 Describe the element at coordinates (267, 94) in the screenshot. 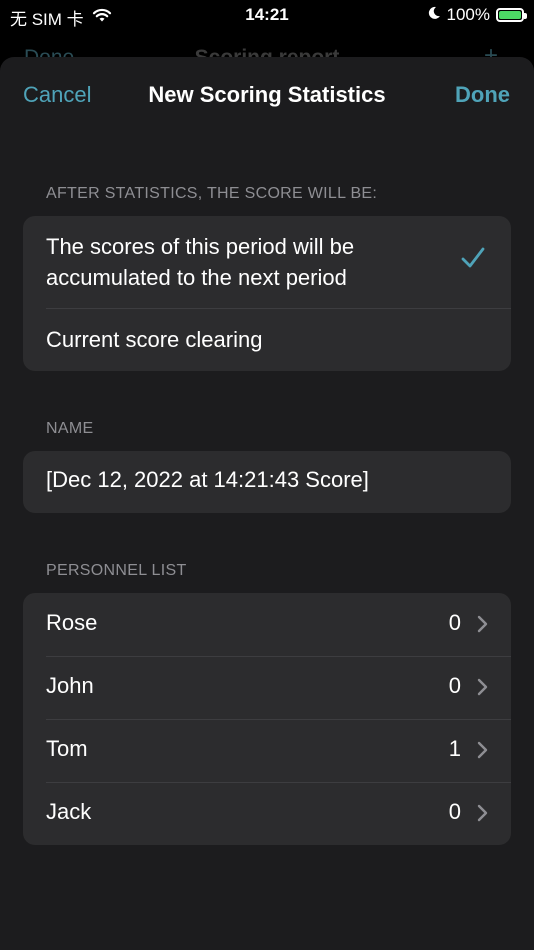

I see `page-title: New Scoring Statistics` at that location.